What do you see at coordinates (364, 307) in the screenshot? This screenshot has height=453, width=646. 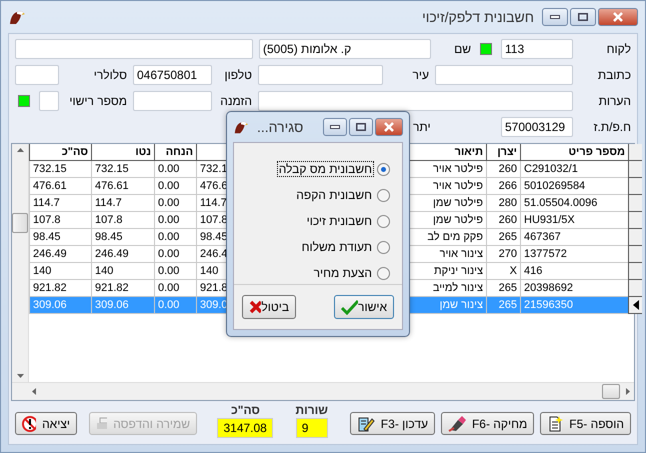 I see `ok-button: אישור` at bounding box center [364, 307].